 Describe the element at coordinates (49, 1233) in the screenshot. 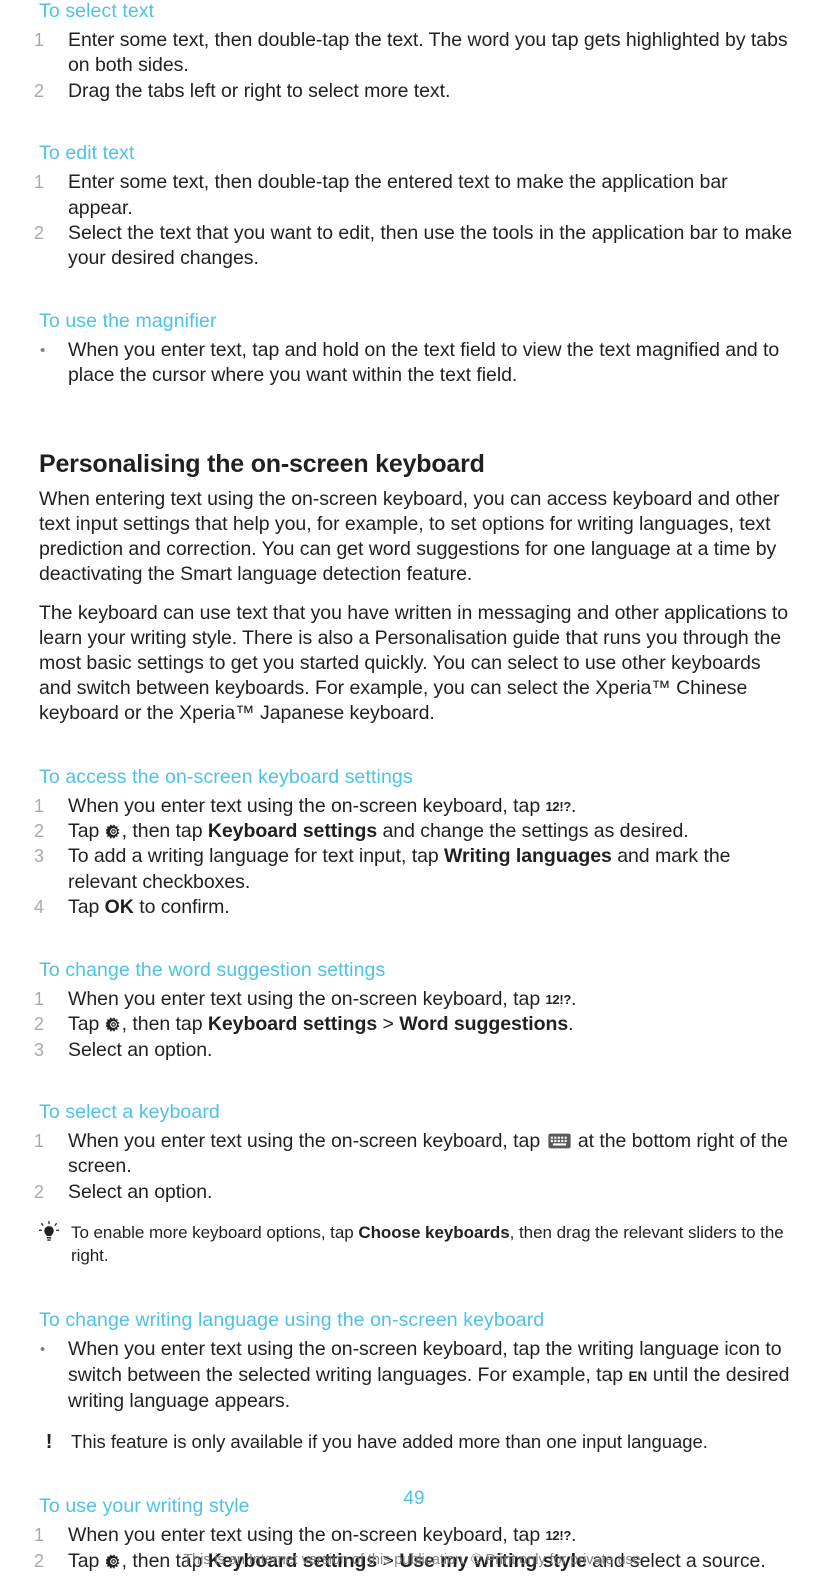

I see `lightbulb-tip-icon` at that location.